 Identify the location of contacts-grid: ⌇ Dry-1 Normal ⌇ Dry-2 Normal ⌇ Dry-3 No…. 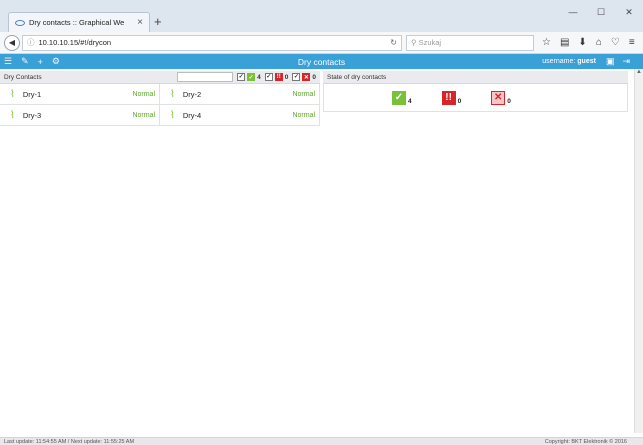
(160, 105).